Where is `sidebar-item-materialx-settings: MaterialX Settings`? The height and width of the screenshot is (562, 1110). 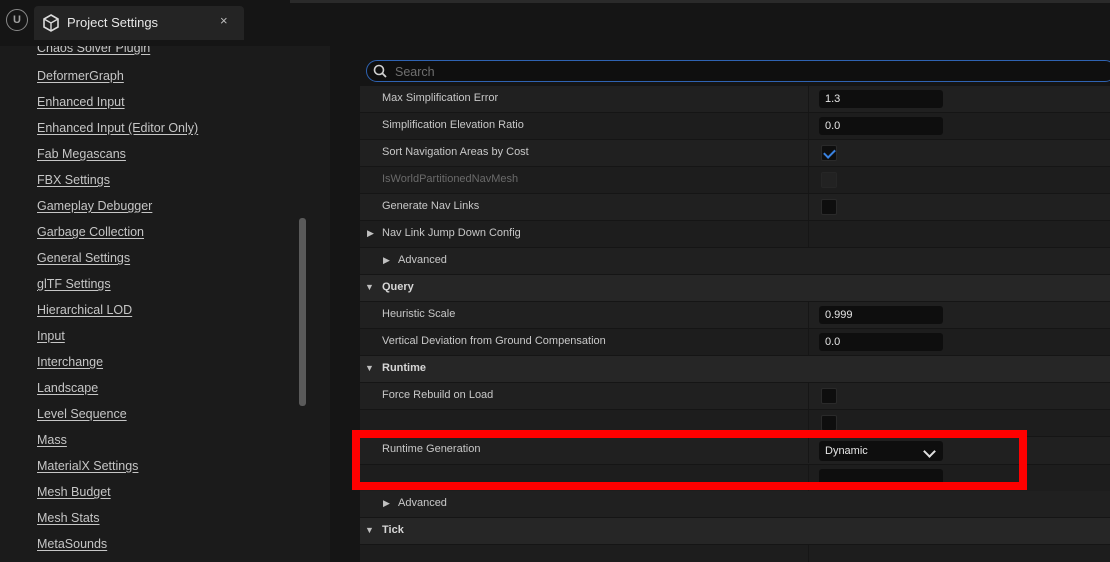 sidebar-item-materialx-settings: MaterialX Settings is located at coordinates (87, 466).